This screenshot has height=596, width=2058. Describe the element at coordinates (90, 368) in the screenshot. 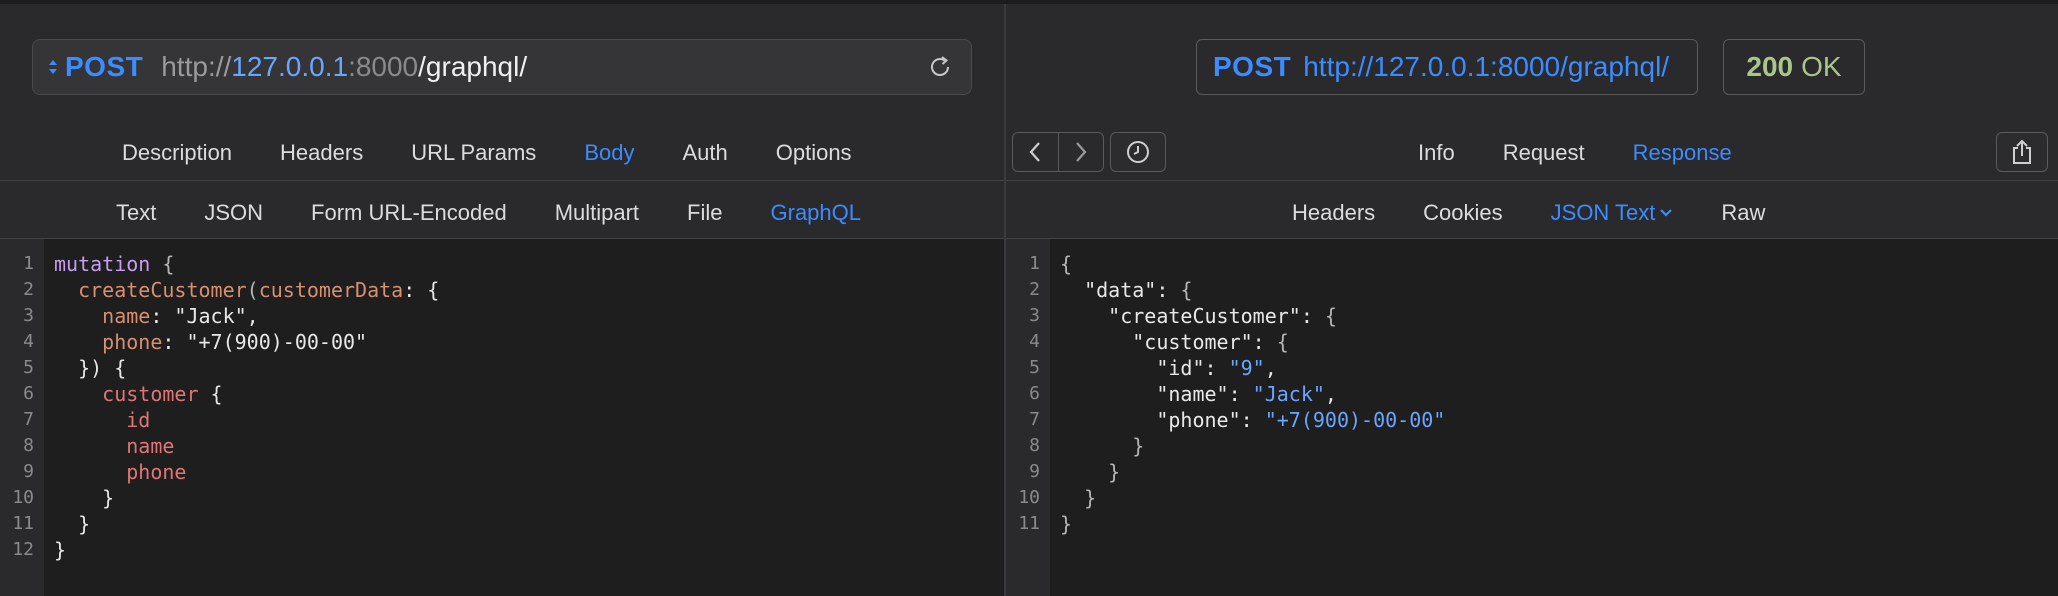

I see `code-token: }) {` at that location.